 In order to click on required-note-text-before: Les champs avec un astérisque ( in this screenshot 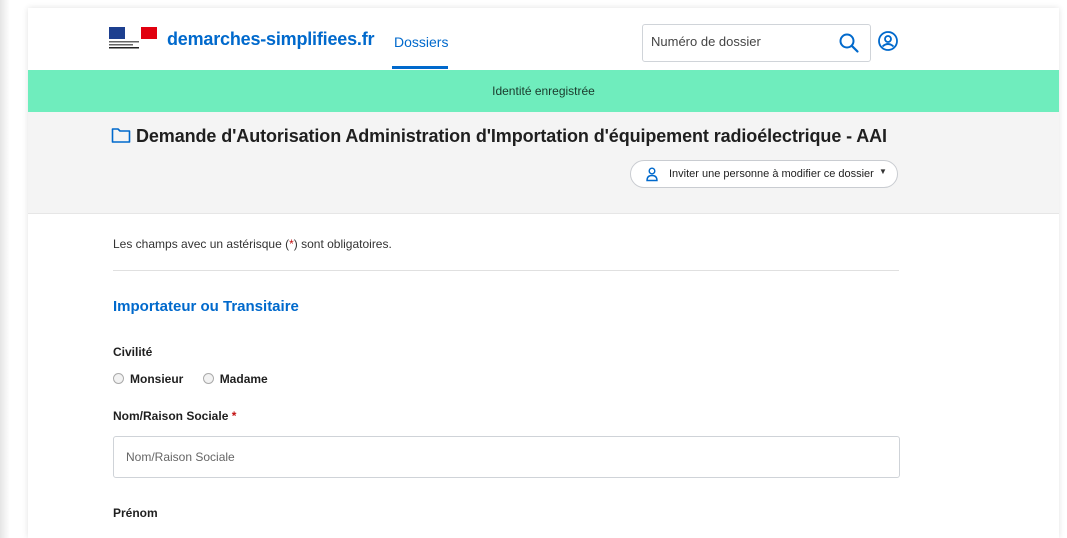, I will do `click(201, 244)`.